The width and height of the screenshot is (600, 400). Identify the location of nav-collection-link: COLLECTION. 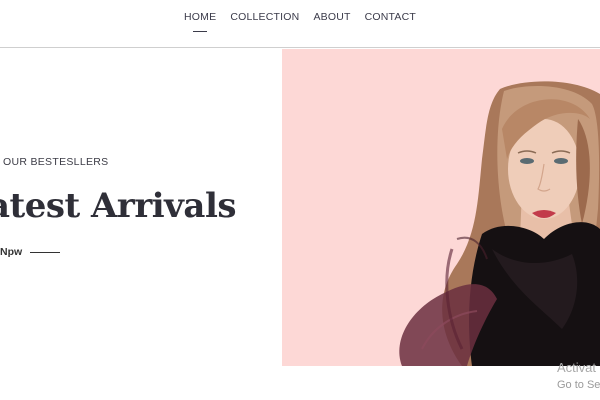
(264, 20).